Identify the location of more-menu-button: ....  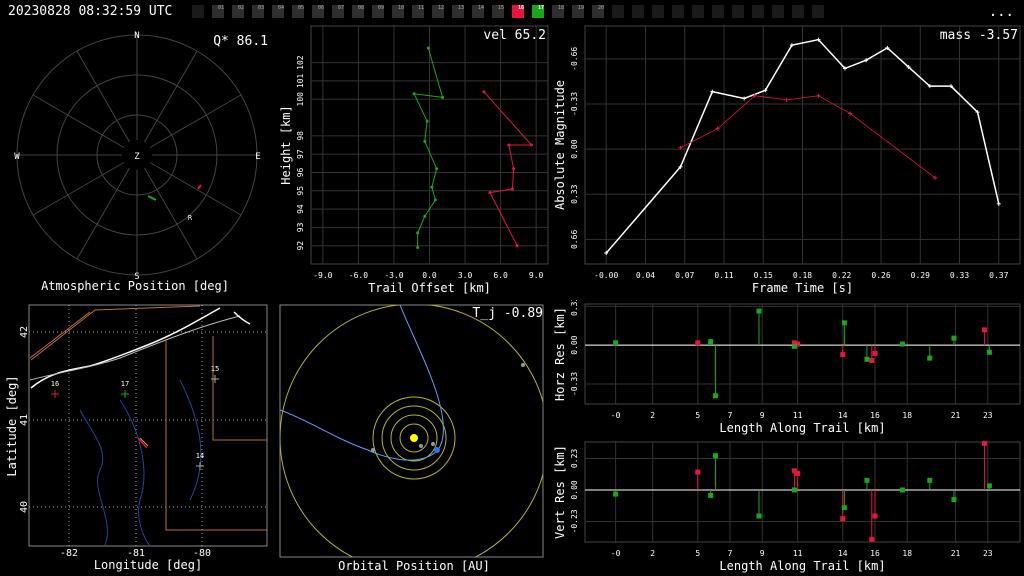
(1001, 12).